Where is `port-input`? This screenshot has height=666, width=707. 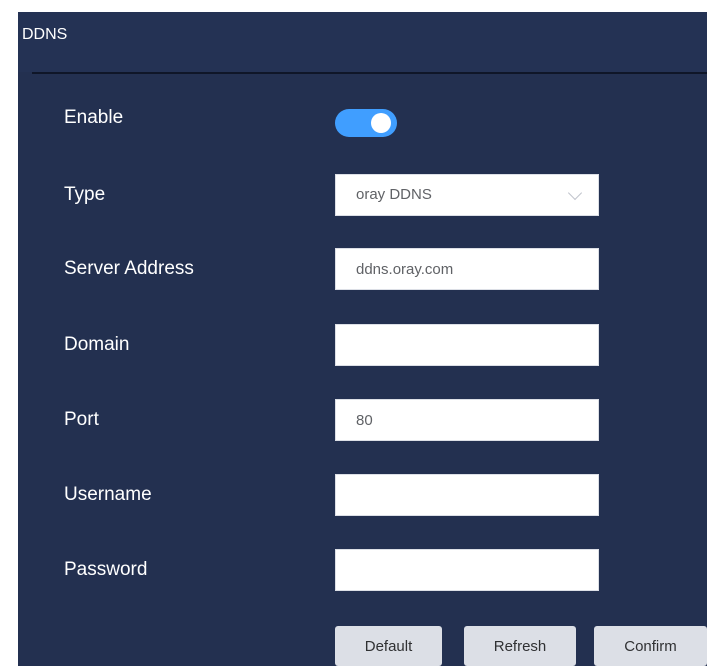 port-input is located at coordinates (467, 420).